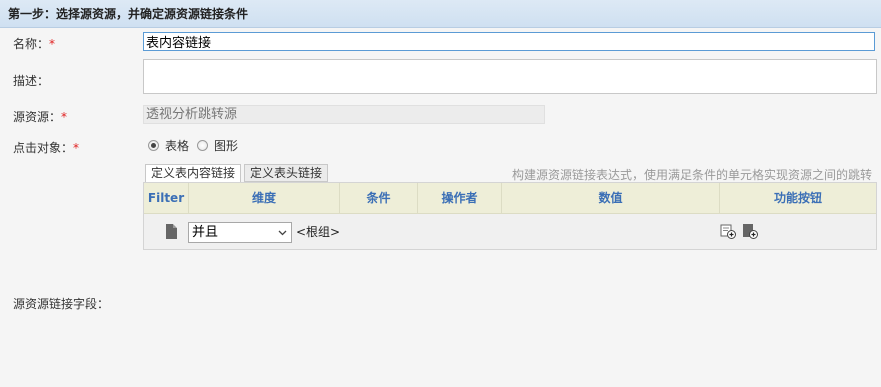 The image size is (881, 387). What do you see at coordinates (728, 231) in the screenshot?
I see `add-condition-icon` at bounding box center [728, 231].